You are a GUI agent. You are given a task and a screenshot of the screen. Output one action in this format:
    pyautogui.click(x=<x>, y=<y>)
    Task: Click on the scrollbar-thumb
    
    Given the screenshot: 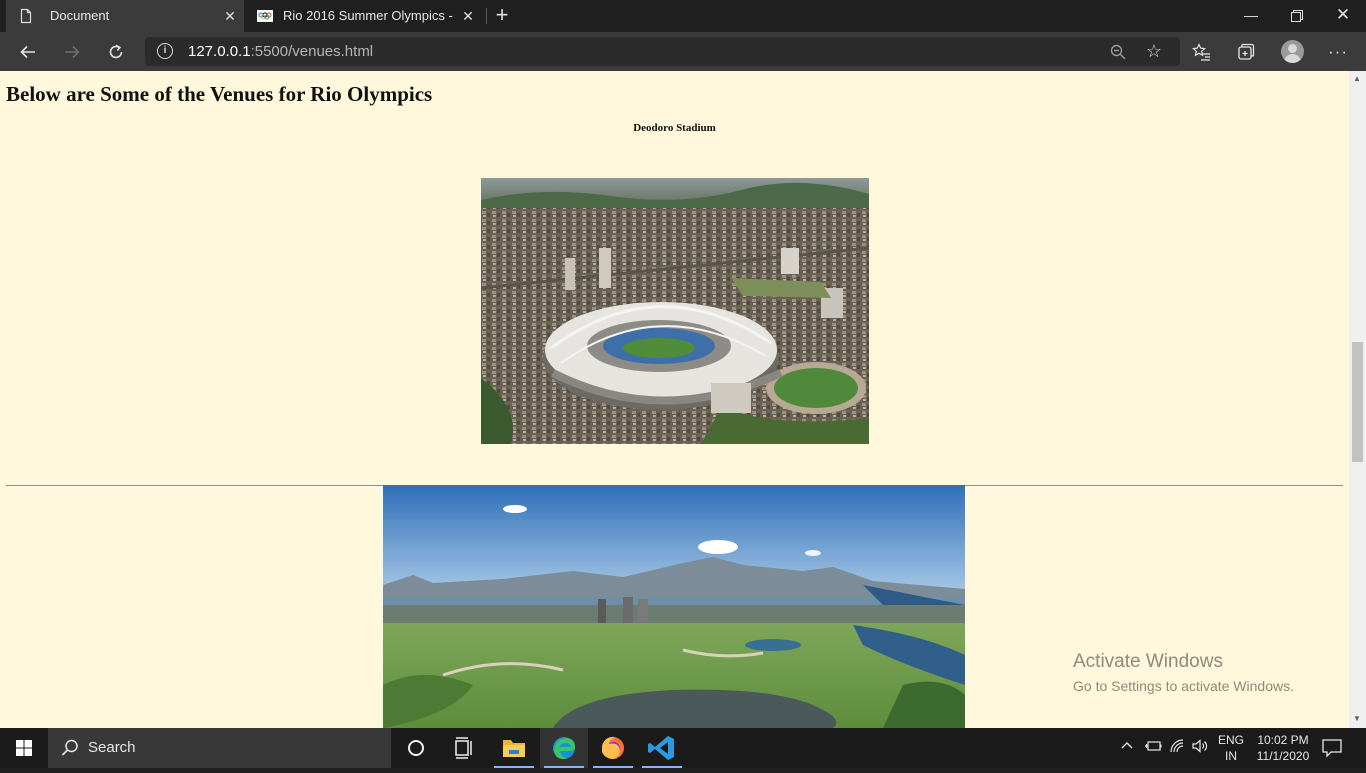 What is the action you would take?
    pyautogui.click(x=1357, y=402)
    